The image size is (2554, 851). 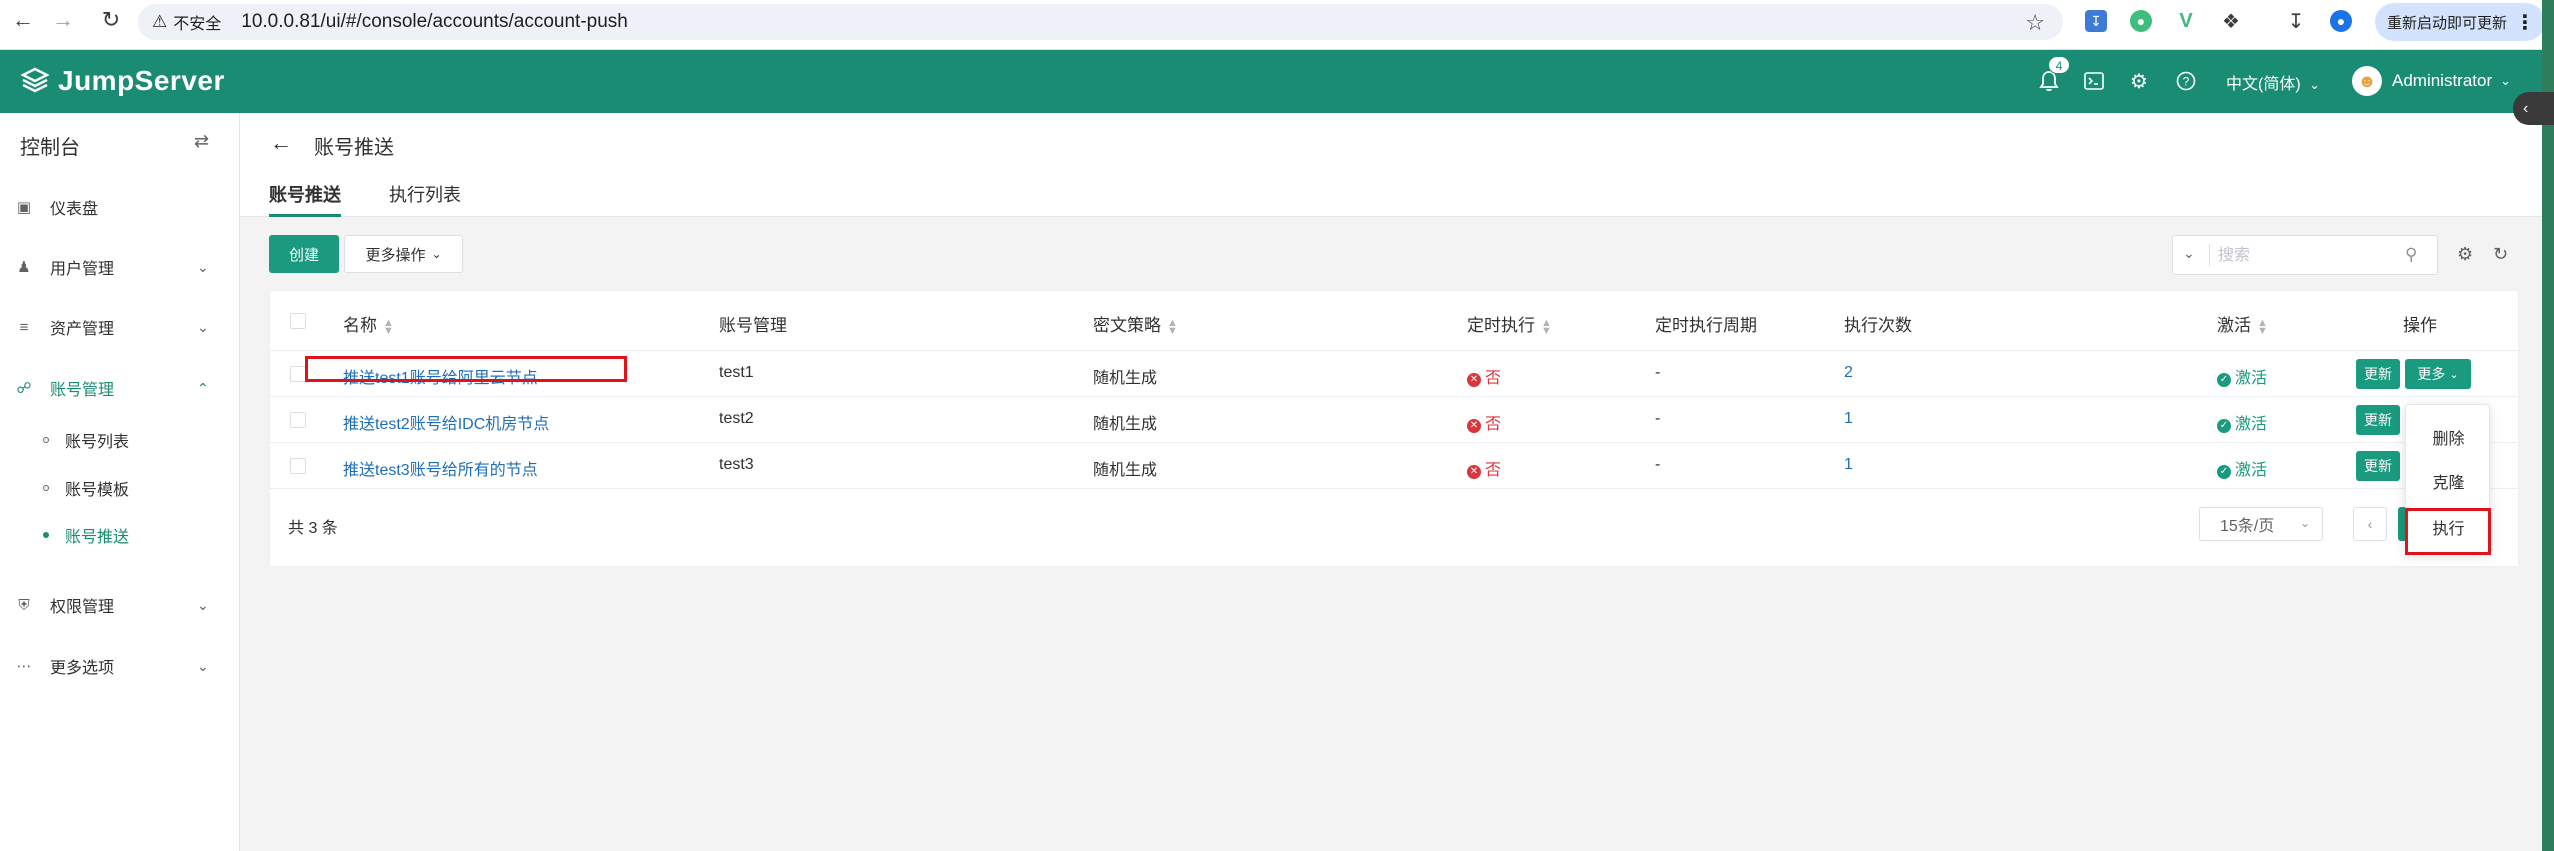 What do you see at coordinates (186, 22) in the screenshot?
I see `security-indicator: ⚠ 不安全` at bounding box center [186, 22].